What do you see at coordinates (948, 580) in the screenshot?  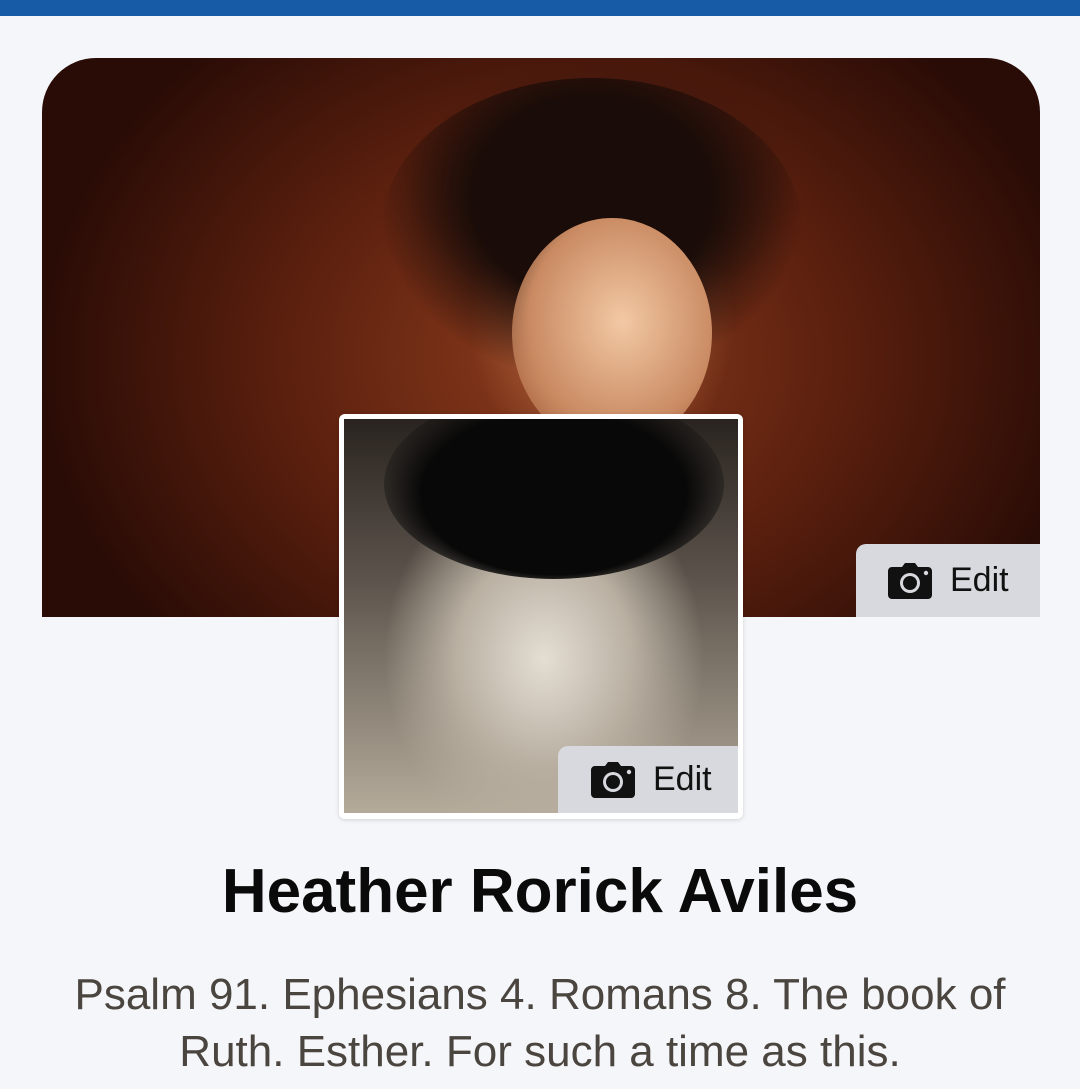 I see `edit-cover-photo-button: Edit` at bounding box center [948, 580].